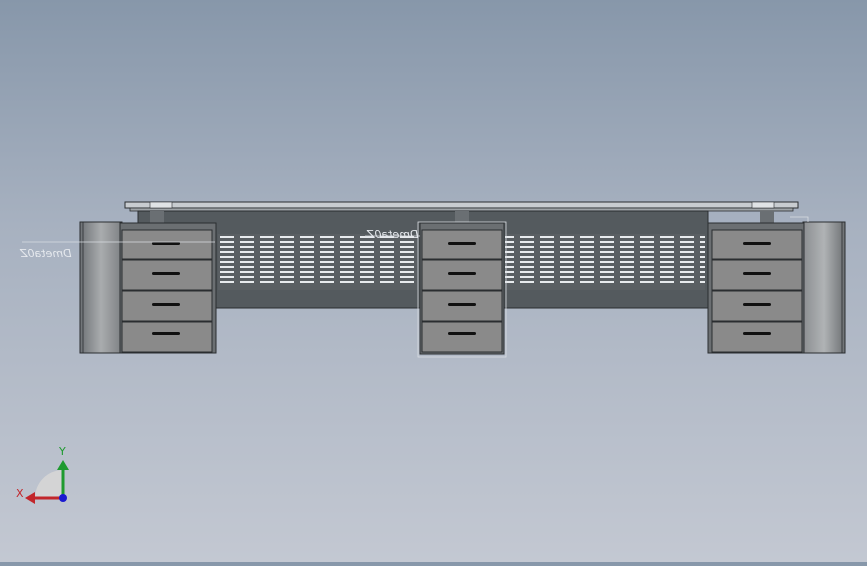  Describe the element at coordinates (168, 288) in the screenshot. I see `left-drawer-unit` at that location.